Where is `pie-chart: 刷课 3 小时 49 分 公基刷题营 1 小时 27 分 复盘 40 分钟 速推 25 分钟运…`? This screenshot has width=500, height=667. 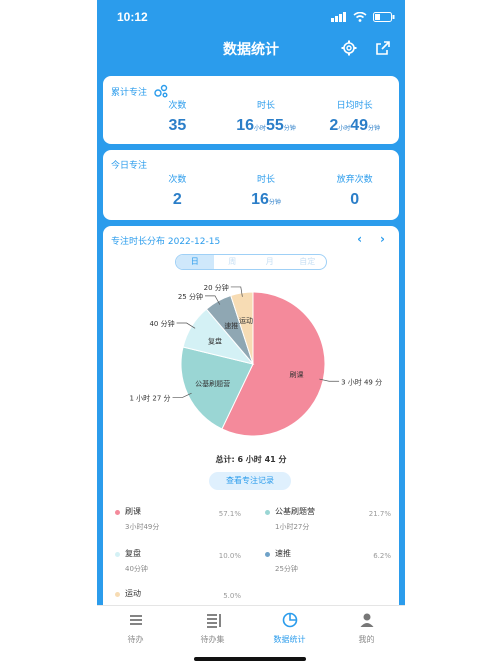
pie-chart: 刷课 3 小时 49 分 公基刷题营 1 小时 27 分 复盘 40 分钟 速推 25 分钟运… is located at coordinates (255, 360).